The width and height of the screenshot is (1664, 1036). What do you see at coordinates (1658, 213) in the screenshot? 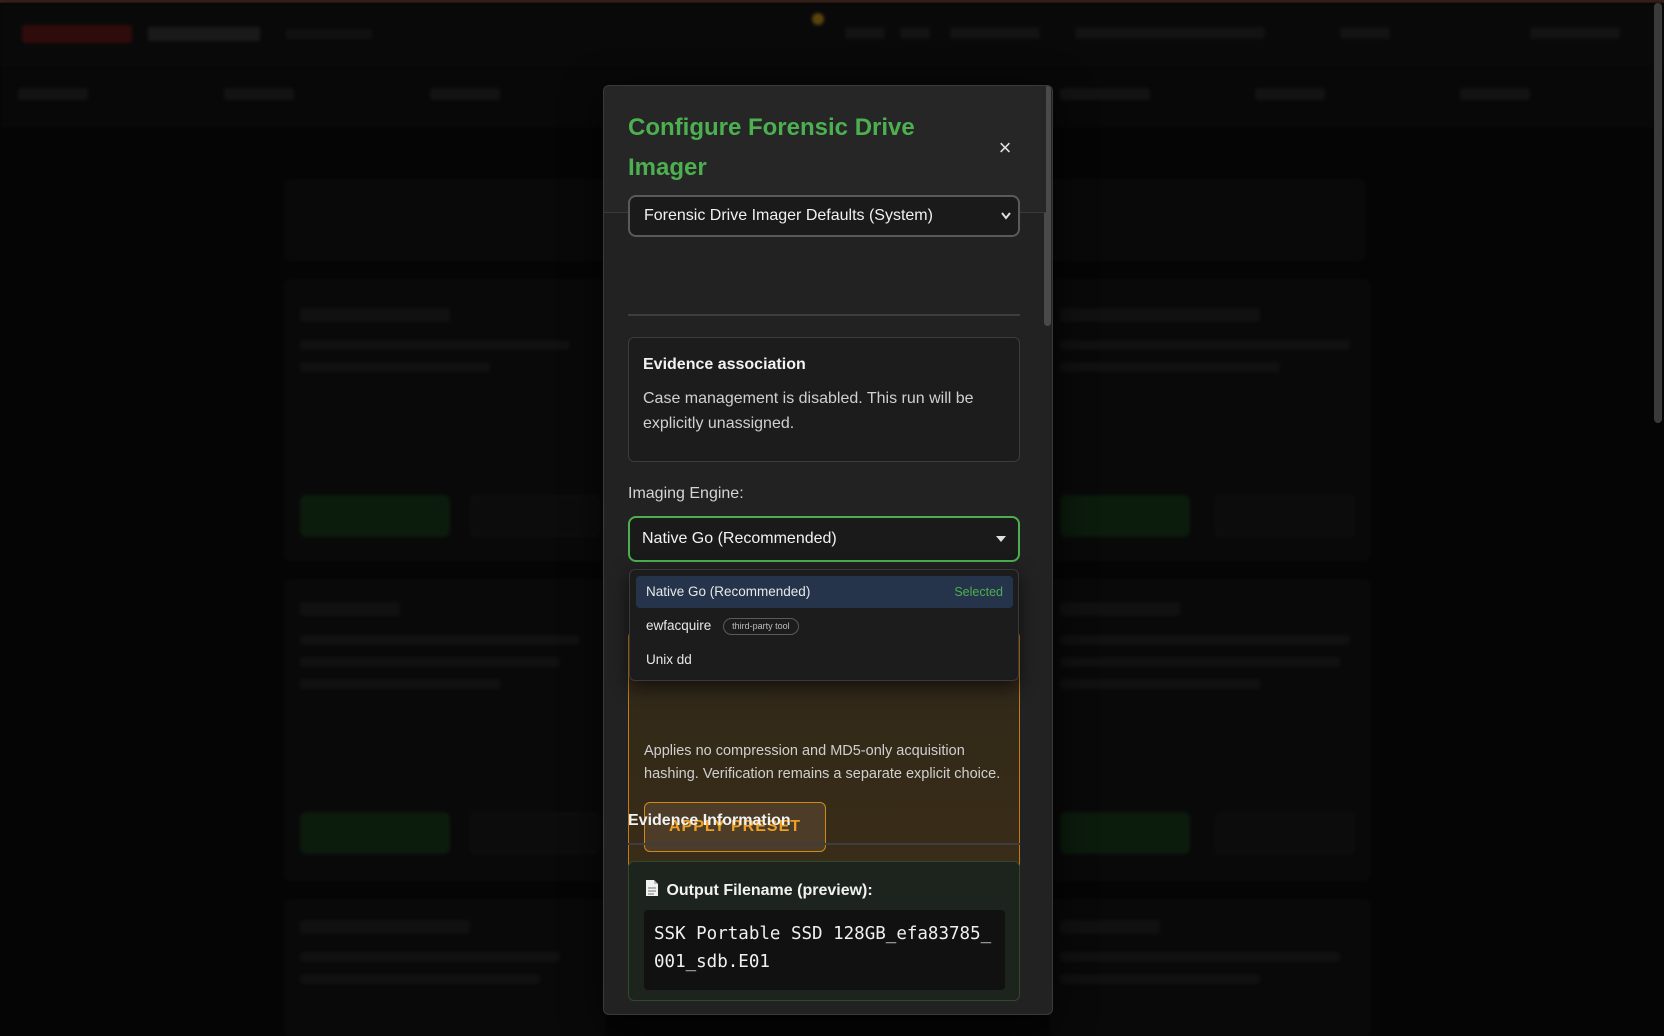
I see `page-scrollbar` at bounding box center [1658, 213].